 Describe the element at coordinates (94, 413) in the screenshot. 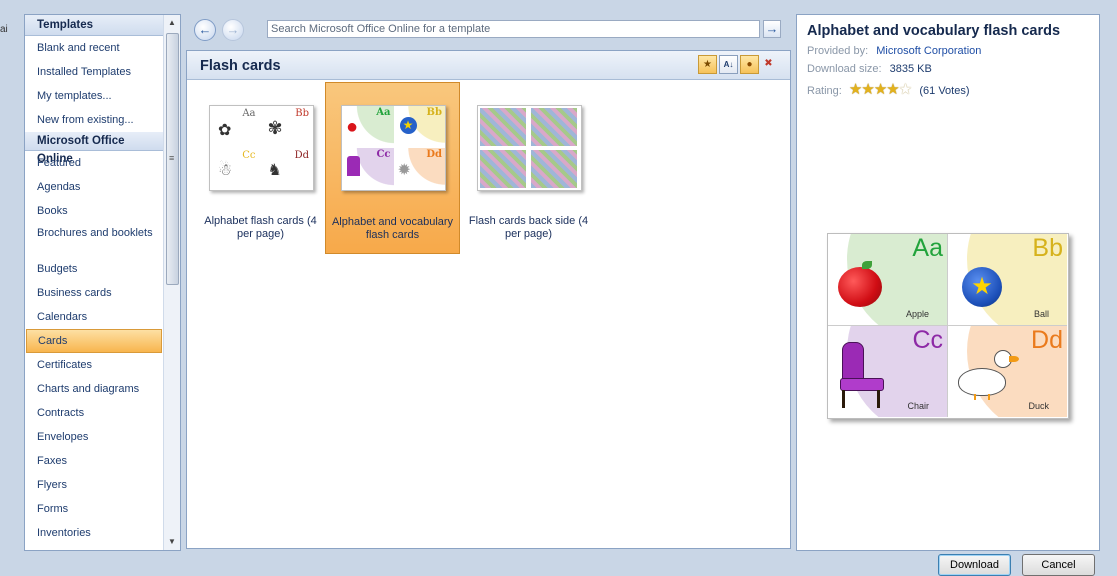

I see `sidebar-item-contracts: Contracts` at that location.